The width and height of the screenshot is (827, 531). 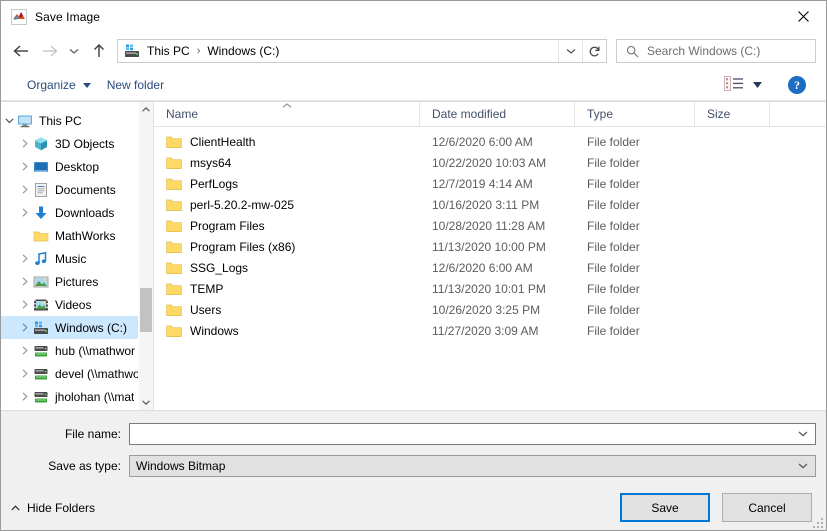 I want to click on file-name-cell: ClientHealth, so click(x=287, y=142).